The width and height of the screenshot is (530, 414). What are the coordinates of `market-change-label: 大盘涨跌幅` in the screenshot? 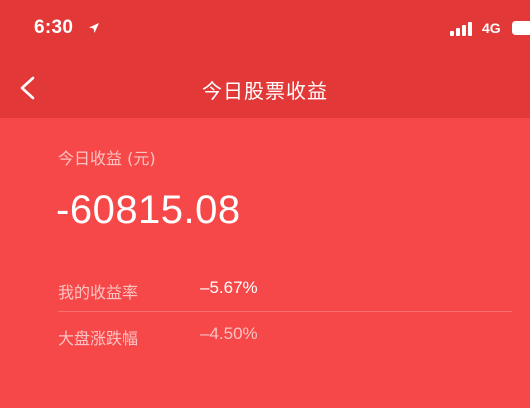 It's located at (98, 338).